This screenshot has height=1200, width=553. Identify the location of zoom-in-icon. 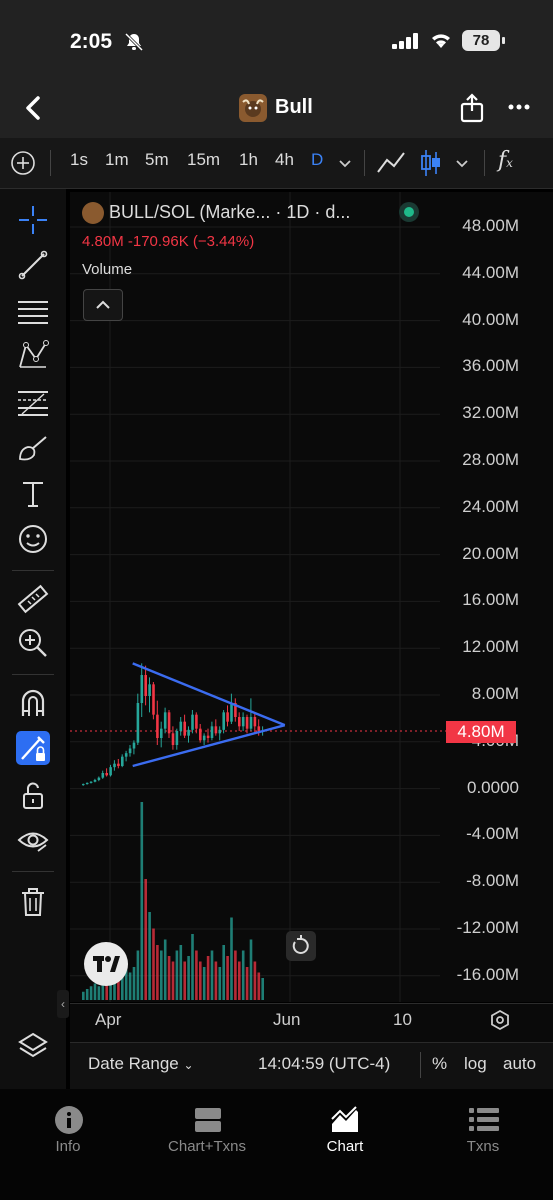
(33, 643).